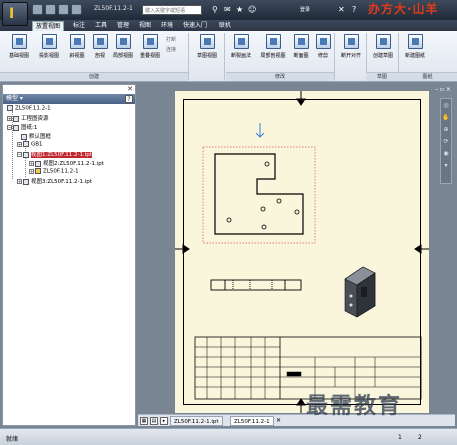 This screenshot has width=457, height=445. I want to click on tab-online: 联机, so click(225, 26).